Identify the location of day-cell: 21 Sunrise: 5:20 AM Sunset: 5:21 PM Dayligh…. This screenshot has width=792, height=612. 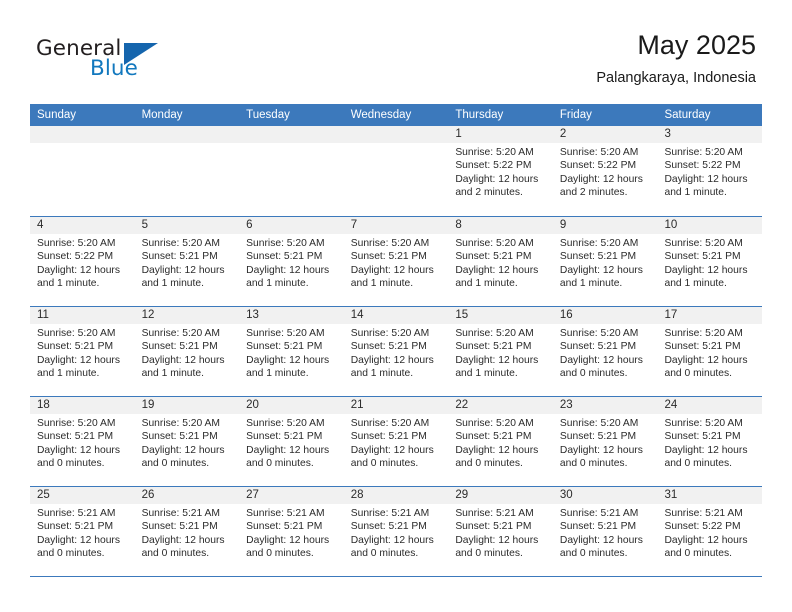
(396, 441).